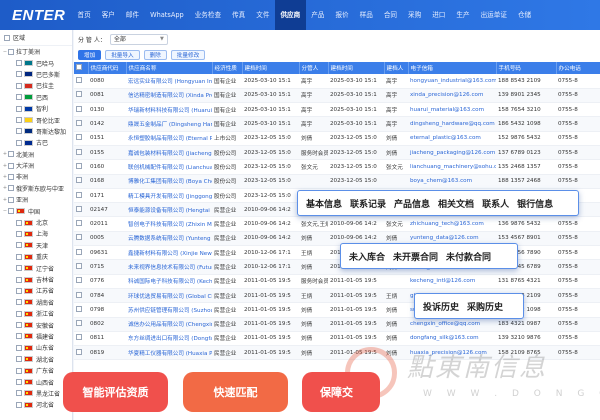 Image resolution: width=600 pixels, height=420 pixels. I want to click on region-tree-item: 哥斯达黎加, so click(36, 131).